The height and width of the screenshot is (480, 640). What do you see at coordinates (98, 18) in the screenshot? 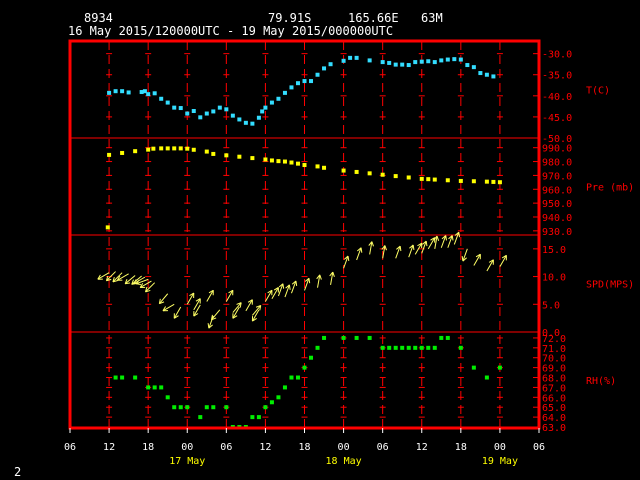
I see `station-id: 8934` at bounding box center [98, 18].